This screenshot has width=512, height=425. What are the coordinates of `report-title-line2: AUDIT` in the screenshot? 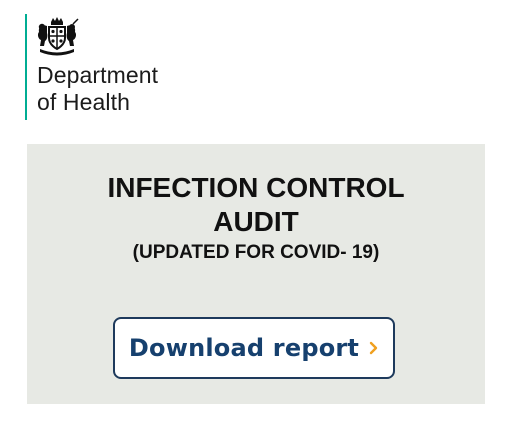 It's located at (256, 221).